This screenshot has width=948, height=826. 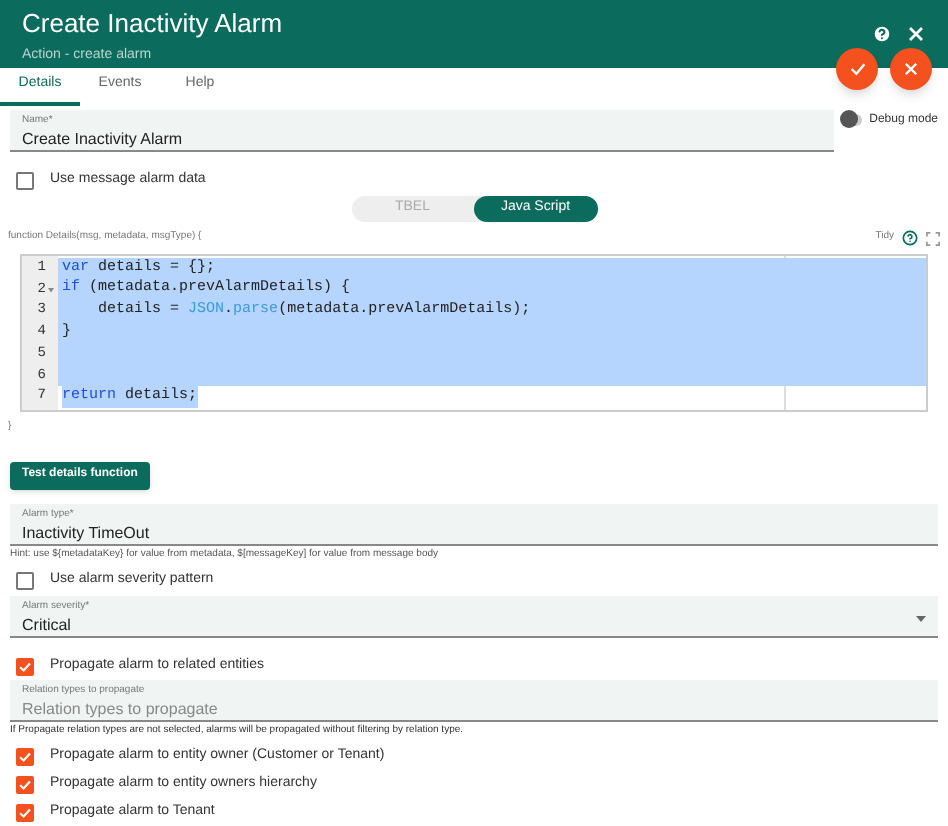 I want to click on field-value: Critical, so click(x=47, y=625).